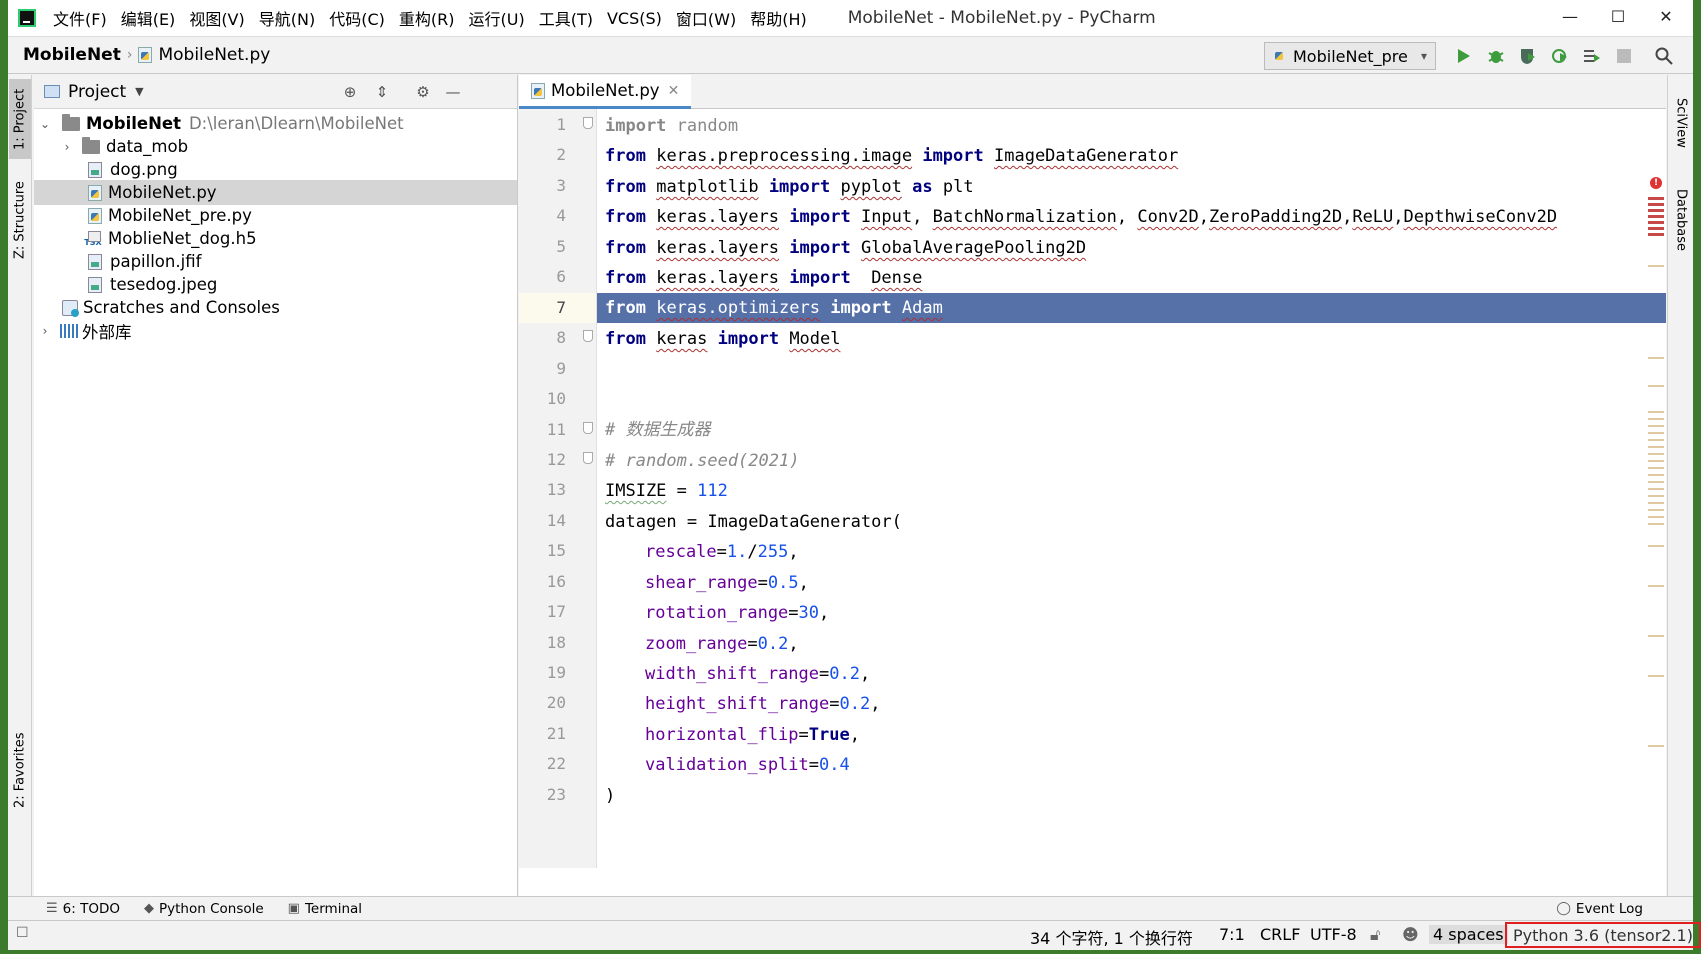 The image size is (1701, 954). I want to click on menu-window: 窗口(W), so click(706, 18).